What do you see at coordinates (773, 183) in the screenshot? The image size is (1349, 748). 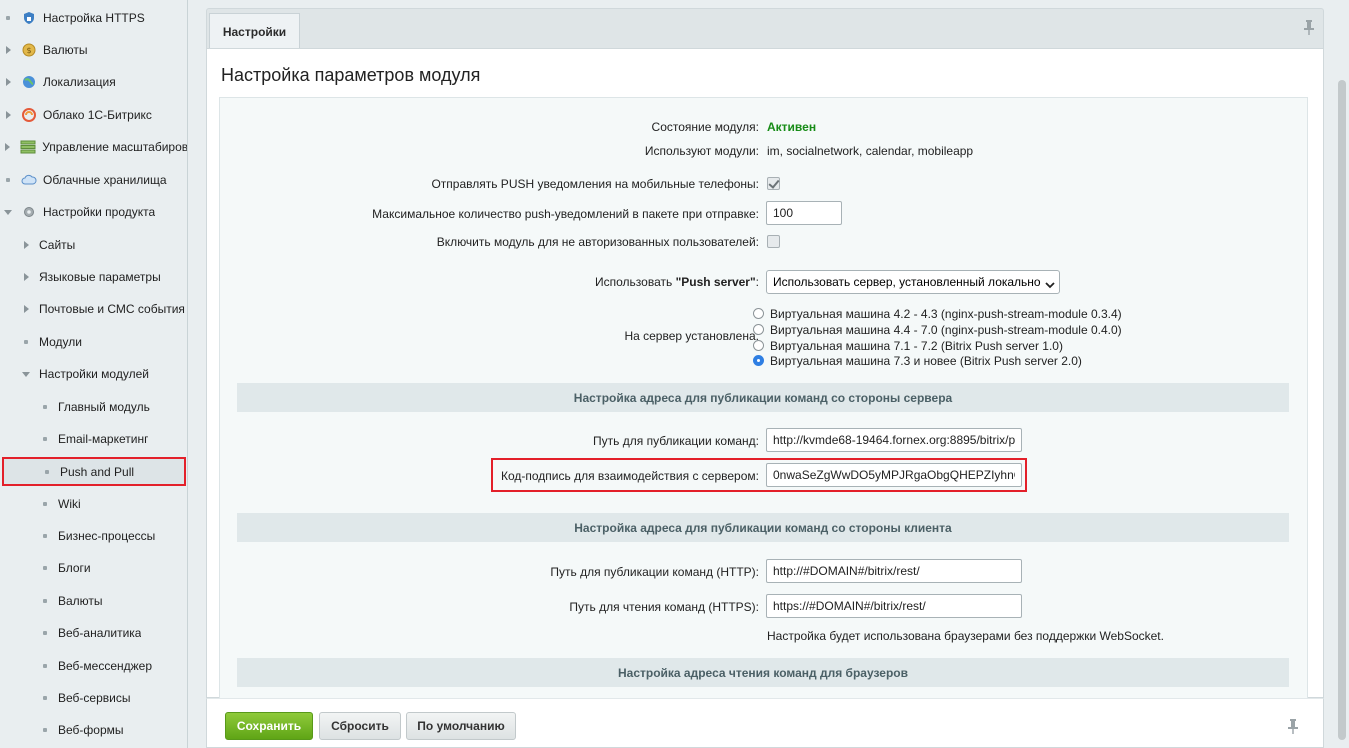 I see `push-mobile-checkbox` at bounding box center [773, 183].